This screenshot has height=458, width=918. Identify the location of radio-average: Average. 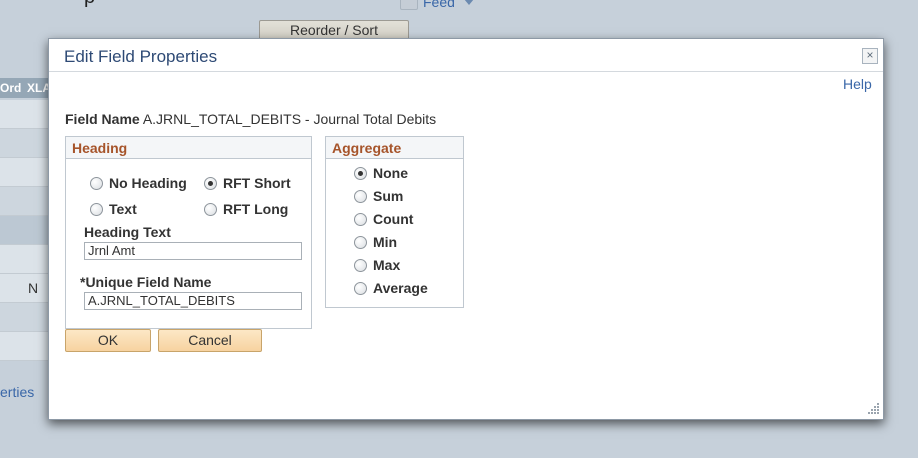
(391, 288).